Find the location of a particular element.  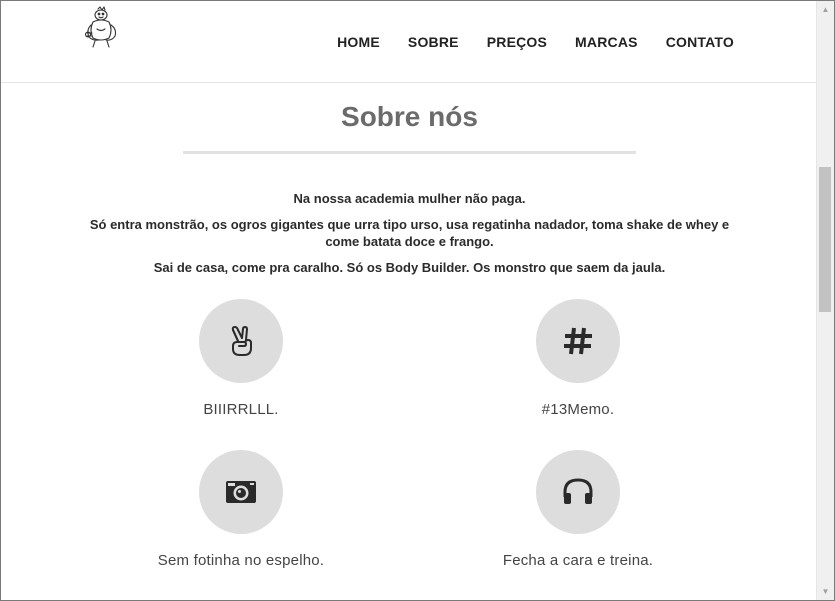

headphones-icon is located at coordinates (578, 491).